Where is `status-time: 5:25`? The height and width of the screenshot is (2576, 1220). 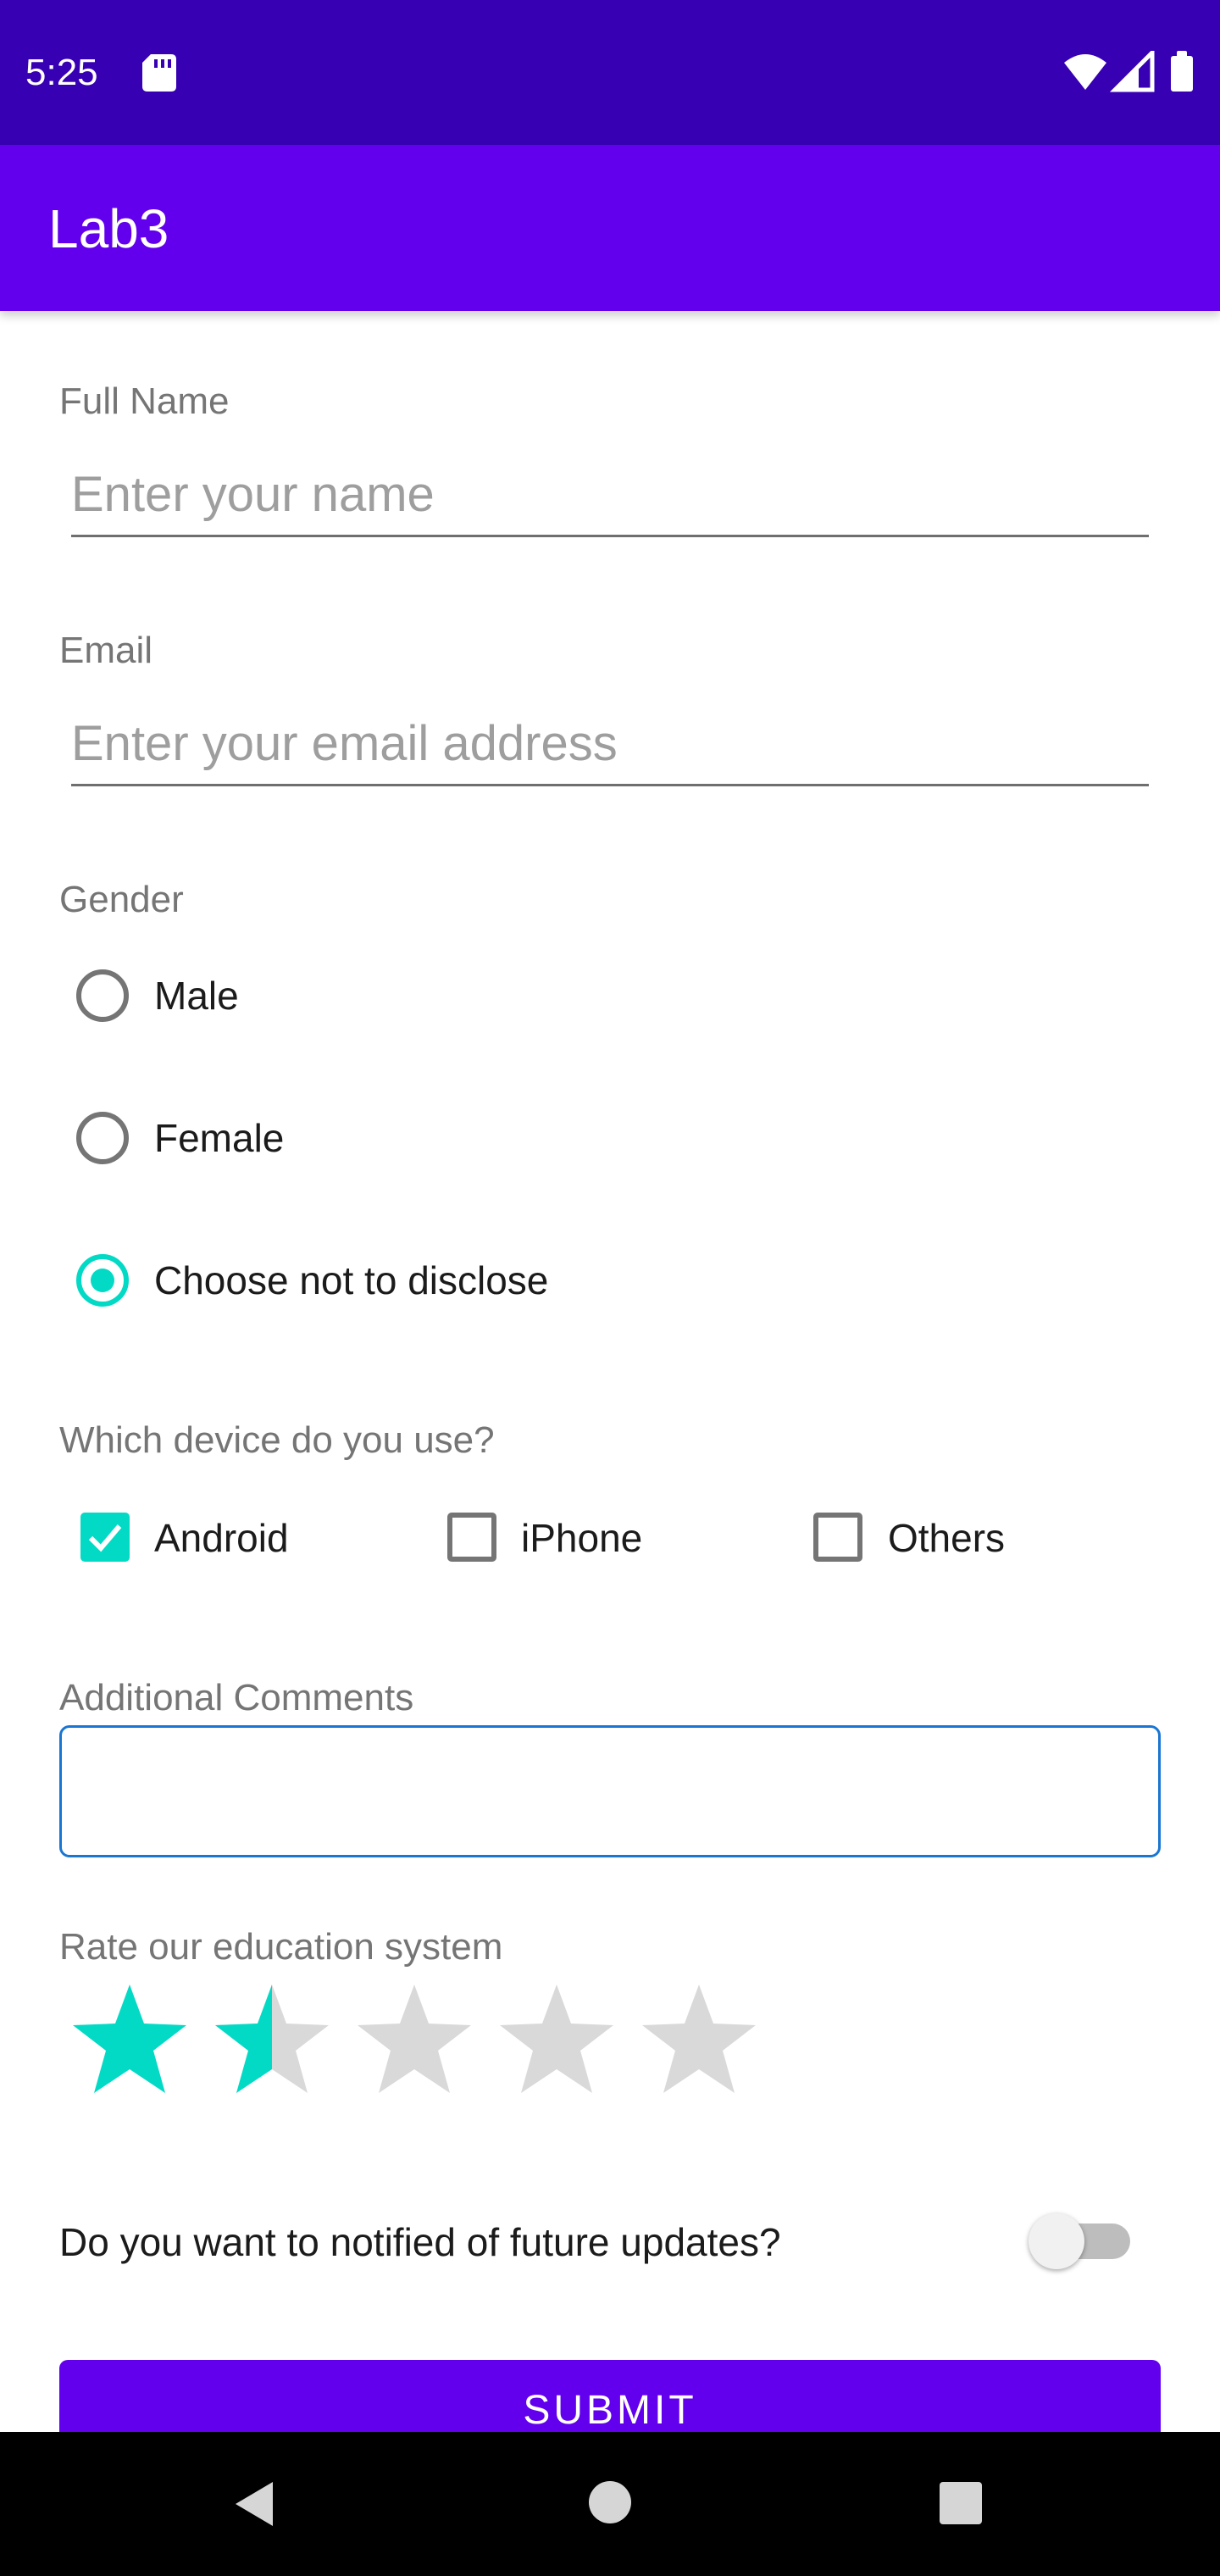 status-time: 5:25 is located at coordinates (61, 72).